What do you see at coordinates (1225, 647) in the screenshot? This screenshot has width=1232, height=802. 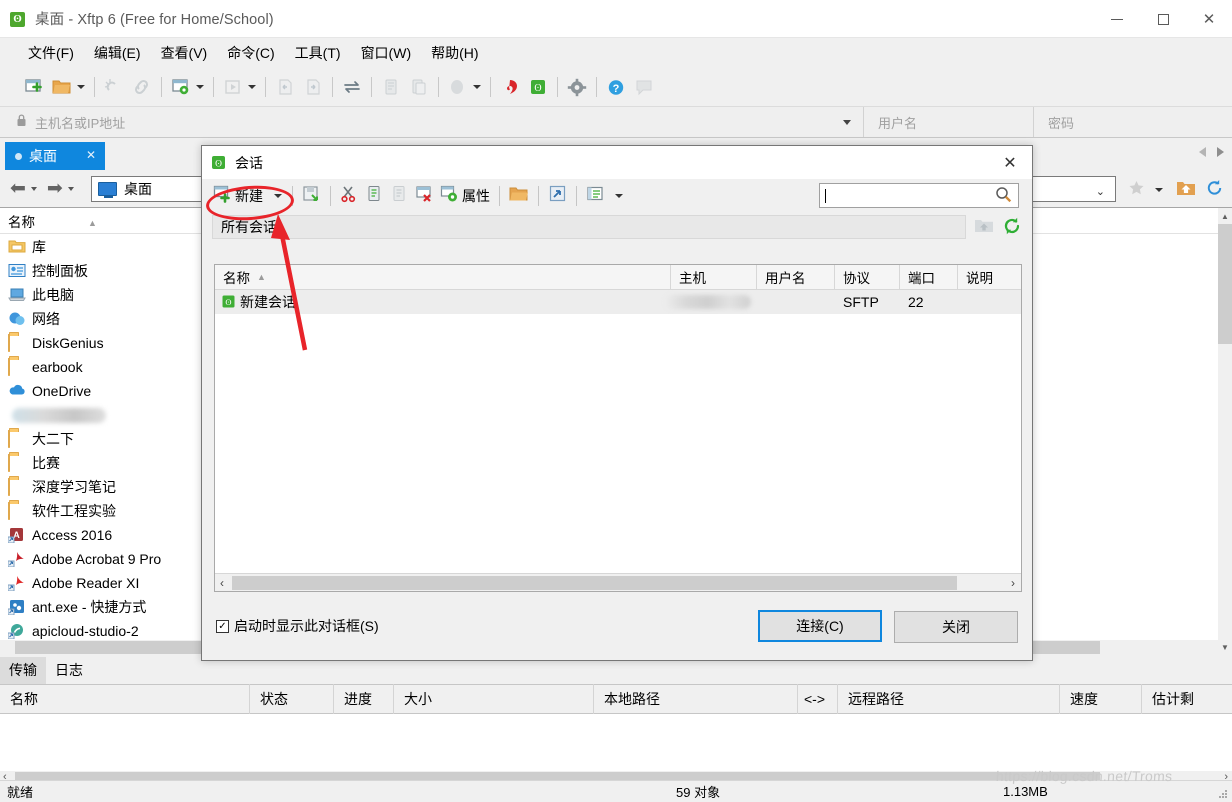 I see `scroll-down-icon: ▼` at bounding box center [1225, 647].